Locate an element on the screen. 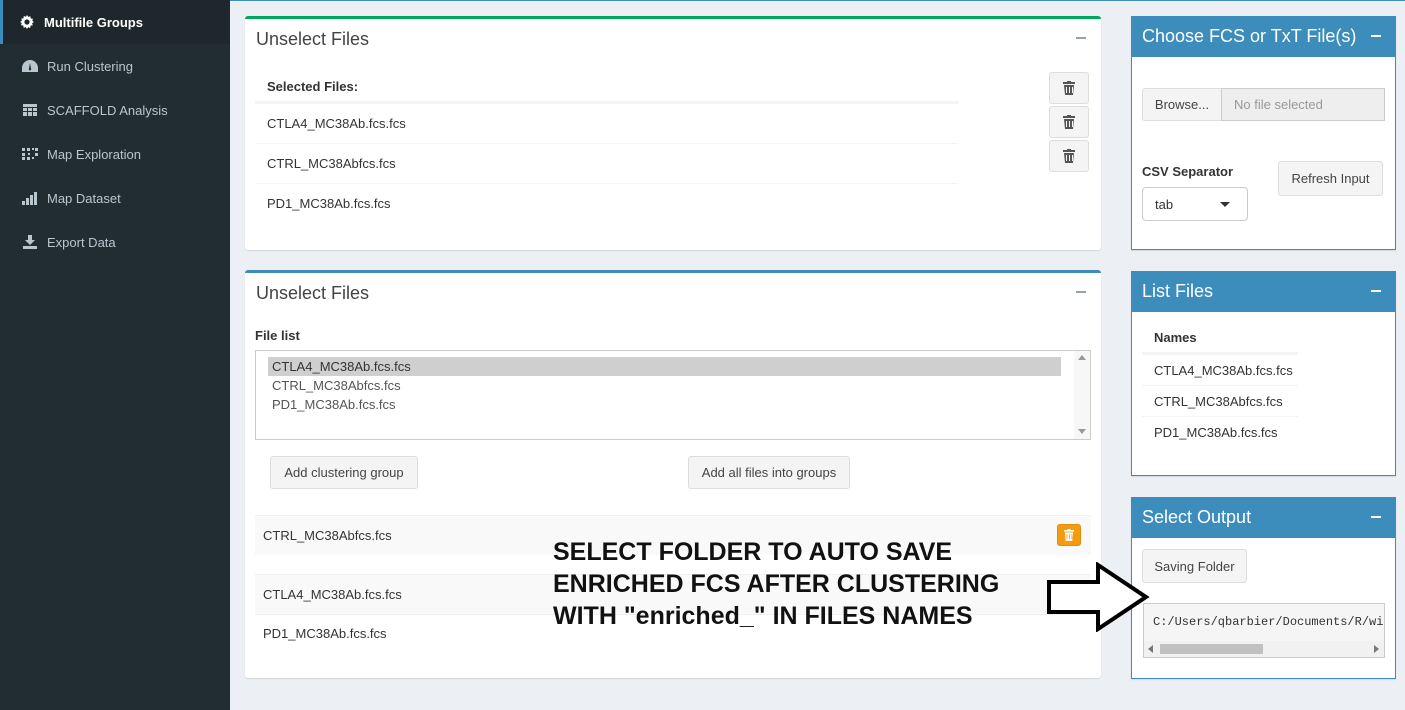  output-path-text: C:/Users/qbarbier/Documents/R/win is located at coordinates (1269, 622).